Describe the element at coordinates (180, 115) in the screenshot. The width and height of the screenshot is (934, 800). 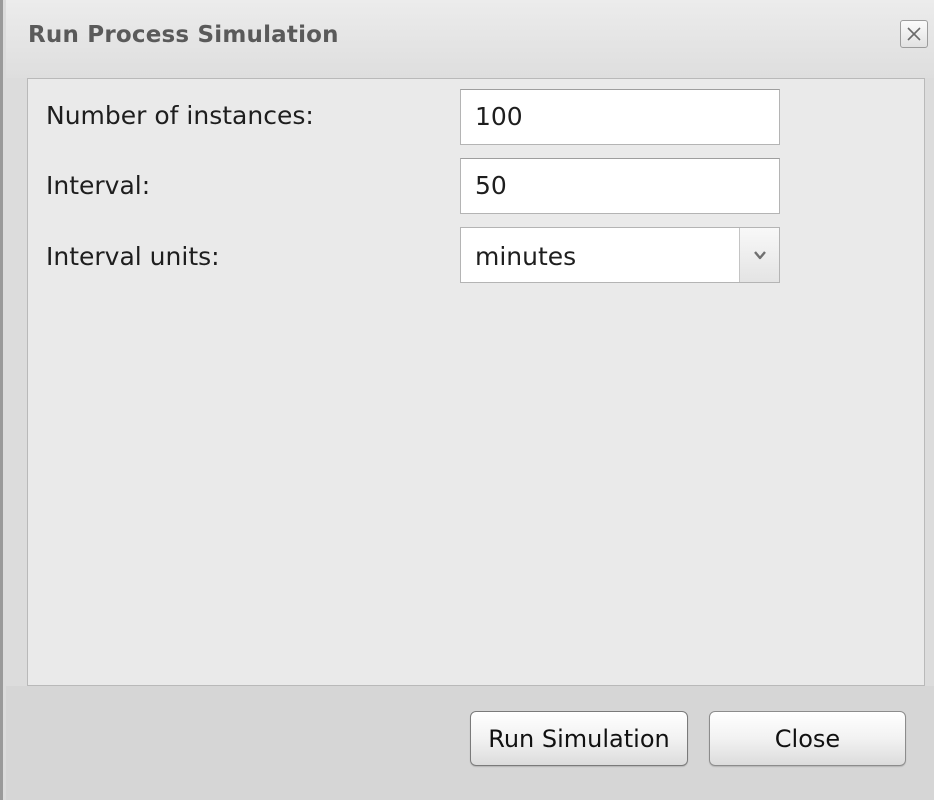
I see `instances-label: Number of instances:` at that location.